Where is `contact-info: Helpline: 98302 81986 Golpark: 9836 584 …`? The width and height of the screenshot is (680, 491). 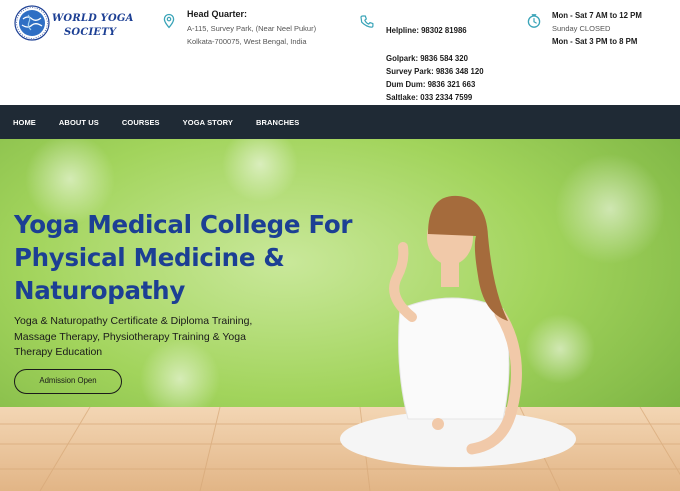
contact-info: Helpline: 98302 81986 Golpark: 9836 584 … is located at coordinates (453, 64).